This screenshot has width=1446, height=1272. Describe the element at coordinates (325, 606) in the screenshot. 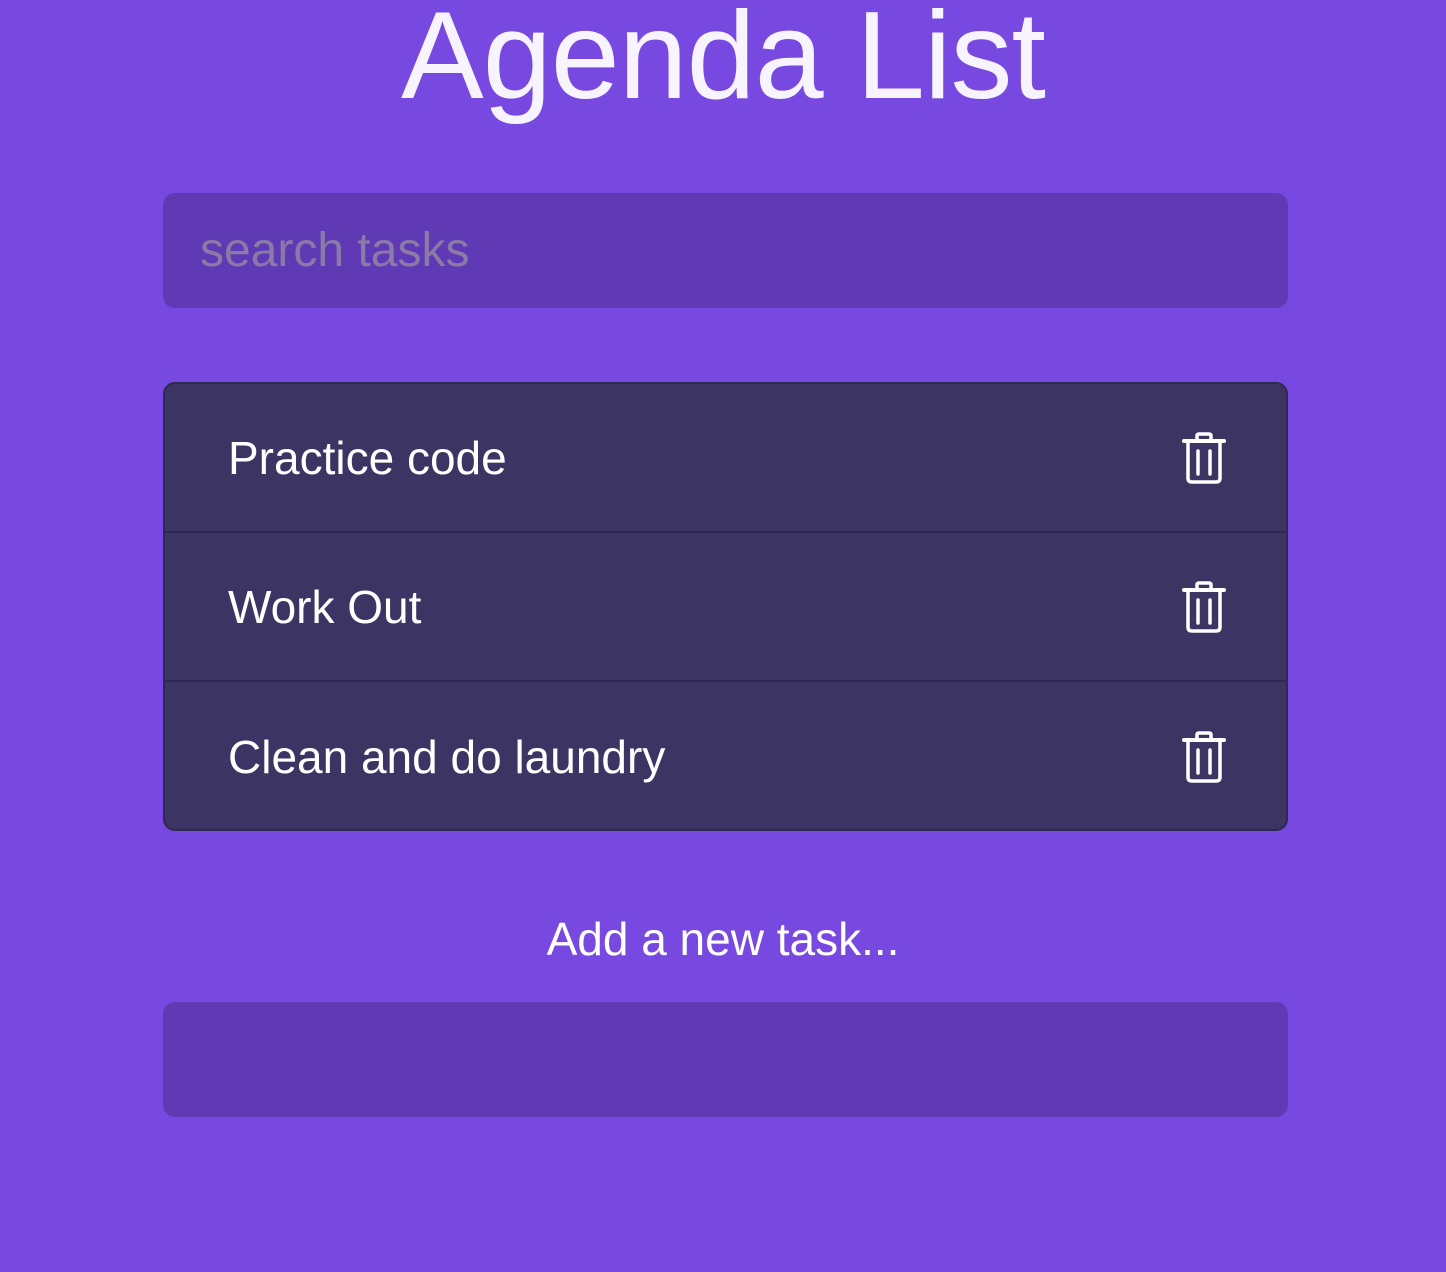

I see `task-label: Work Out` at that location.